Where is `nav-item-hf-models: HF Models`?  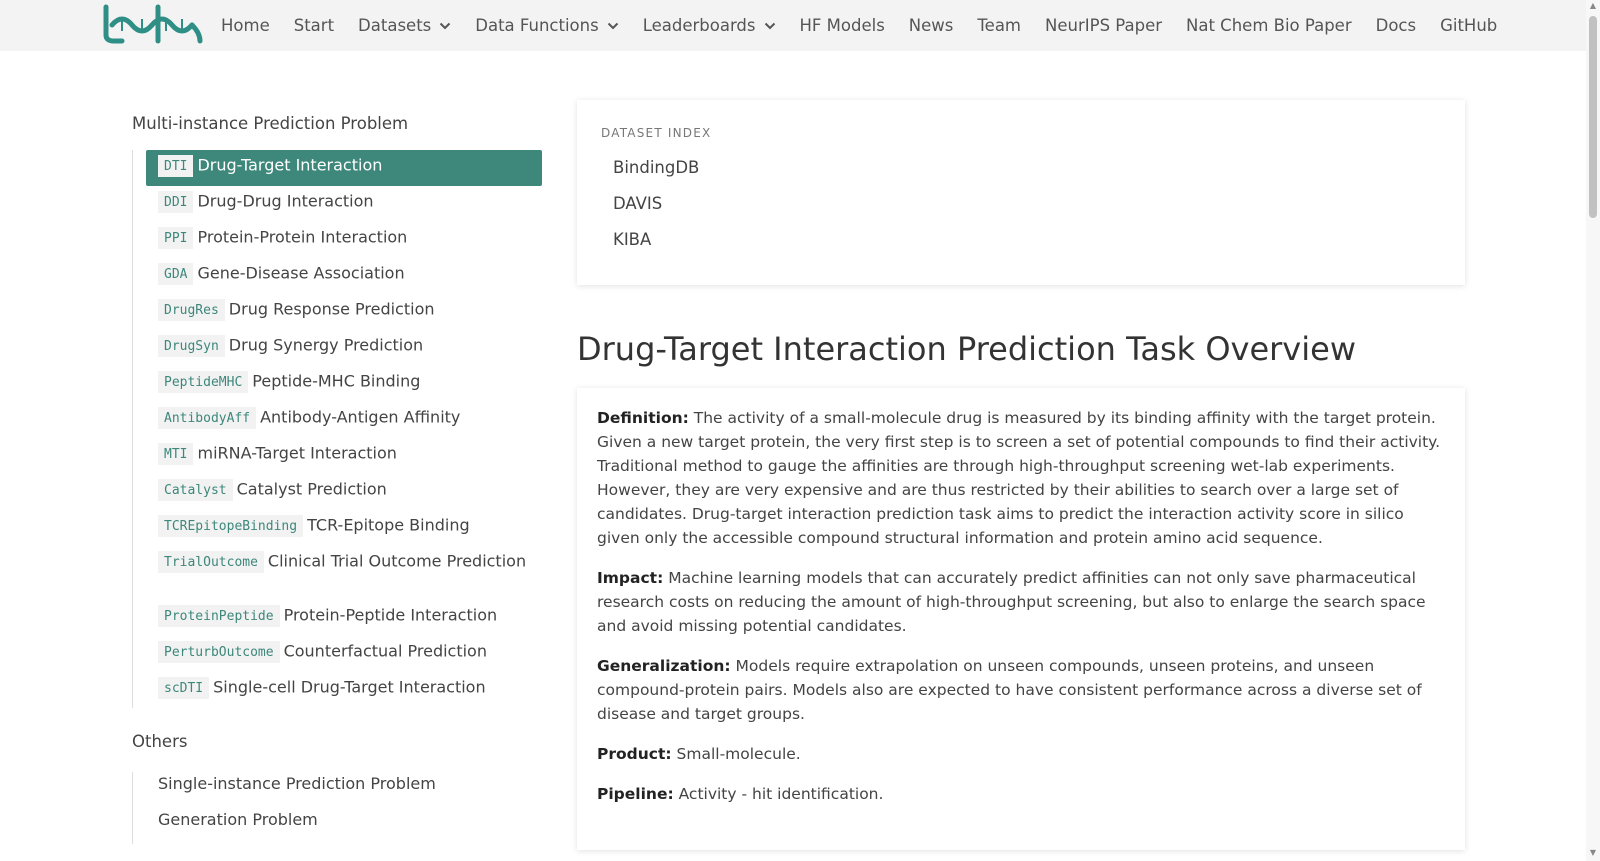 nav-item-hf-models: HF Models is located at coordinates (842, 25).